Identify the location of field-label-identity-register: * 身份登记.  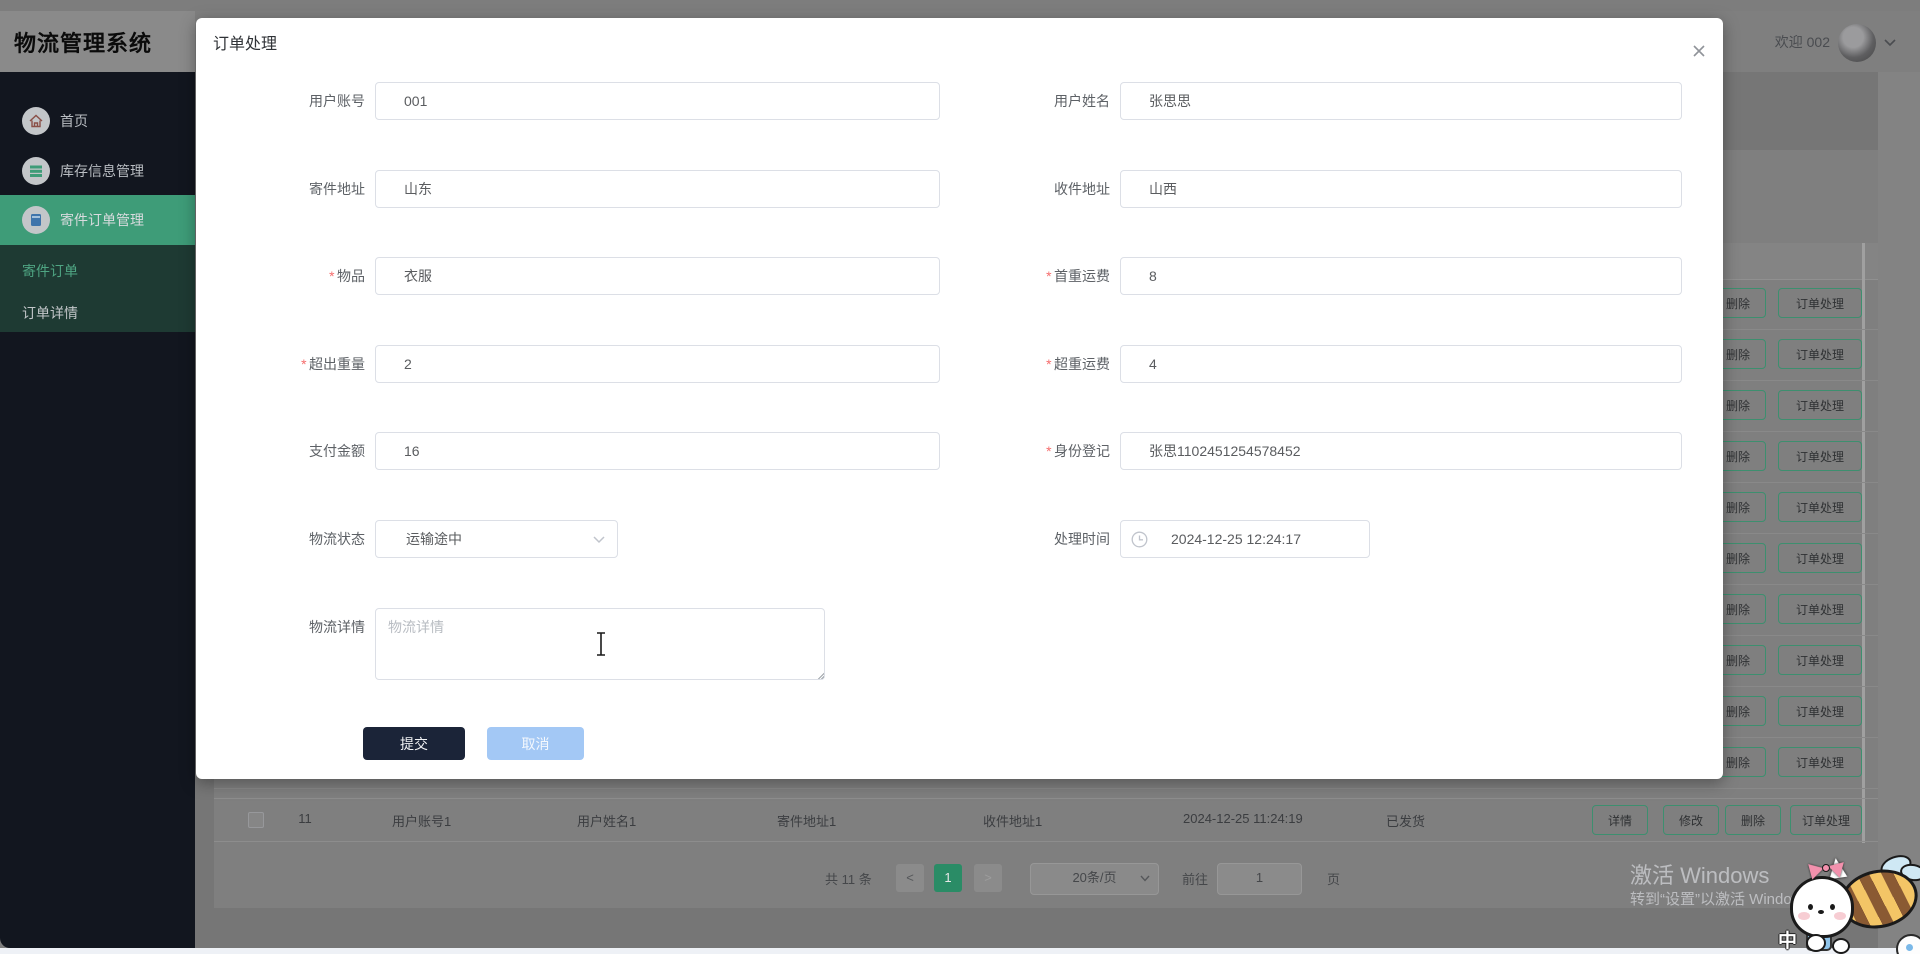
(1077, 451).